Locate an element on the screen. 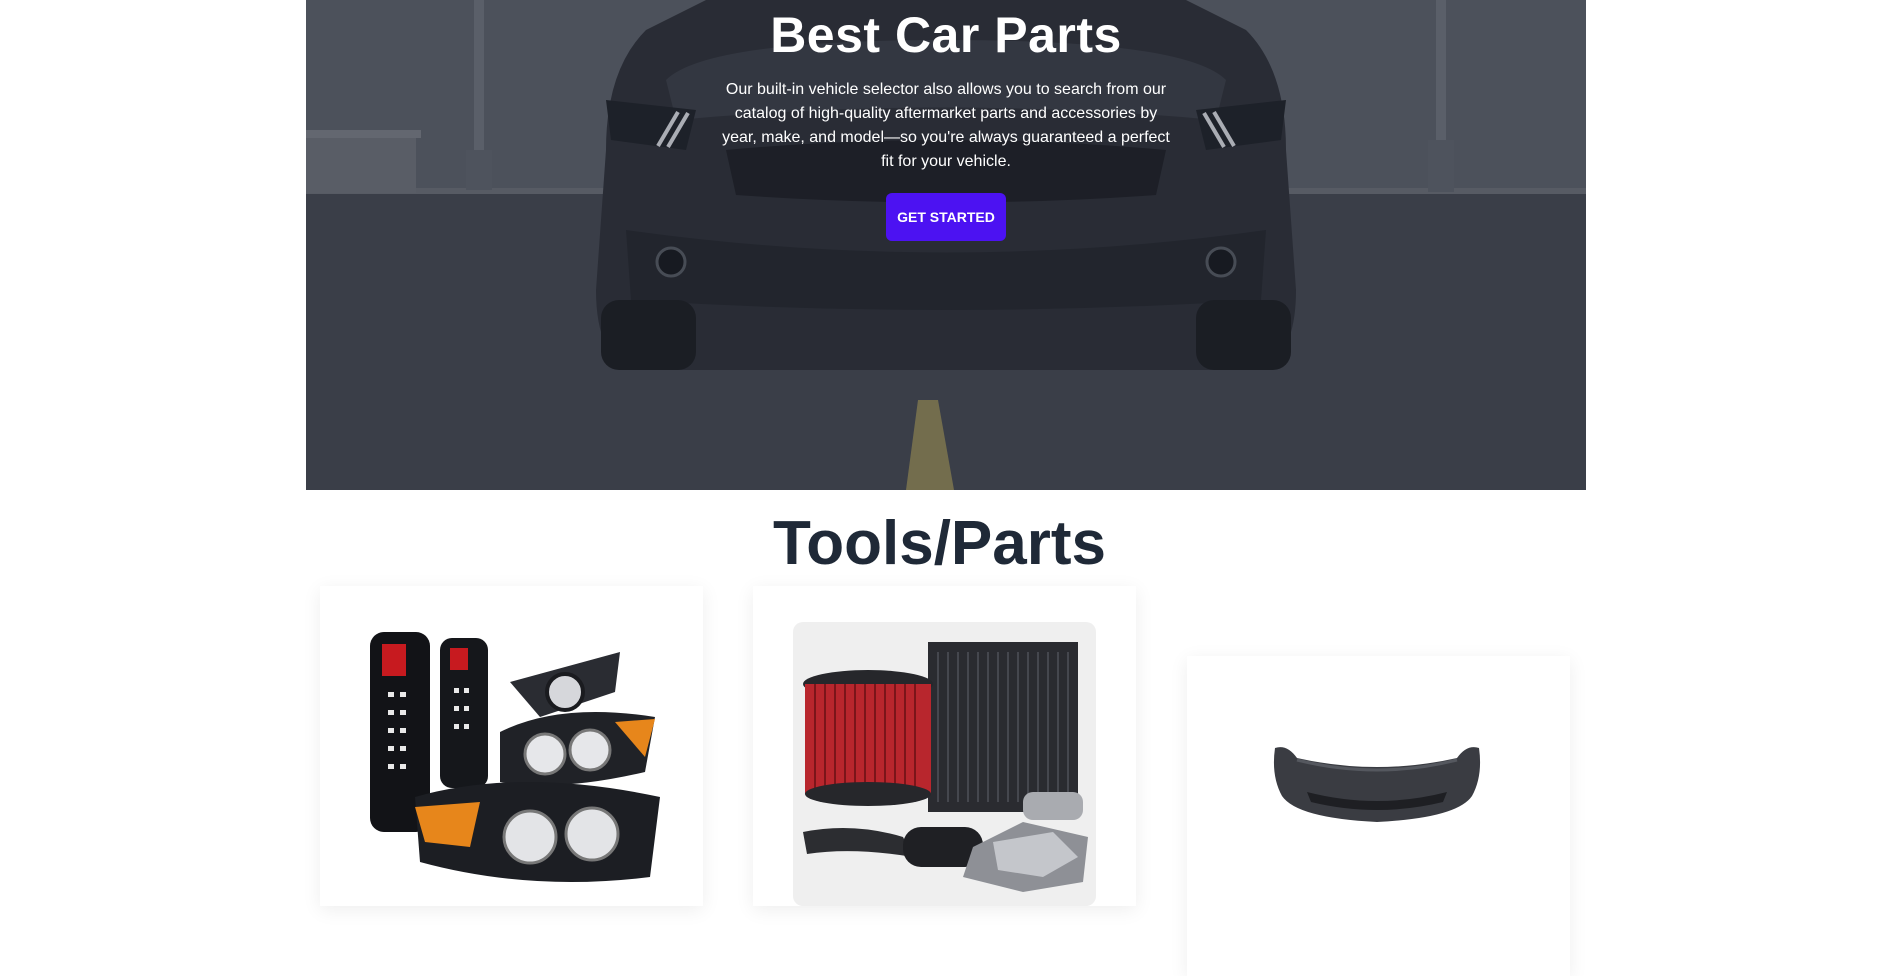 The height and width of the screenshot is (976, 1879). product-card-lights is located at coordinates (511, 746).